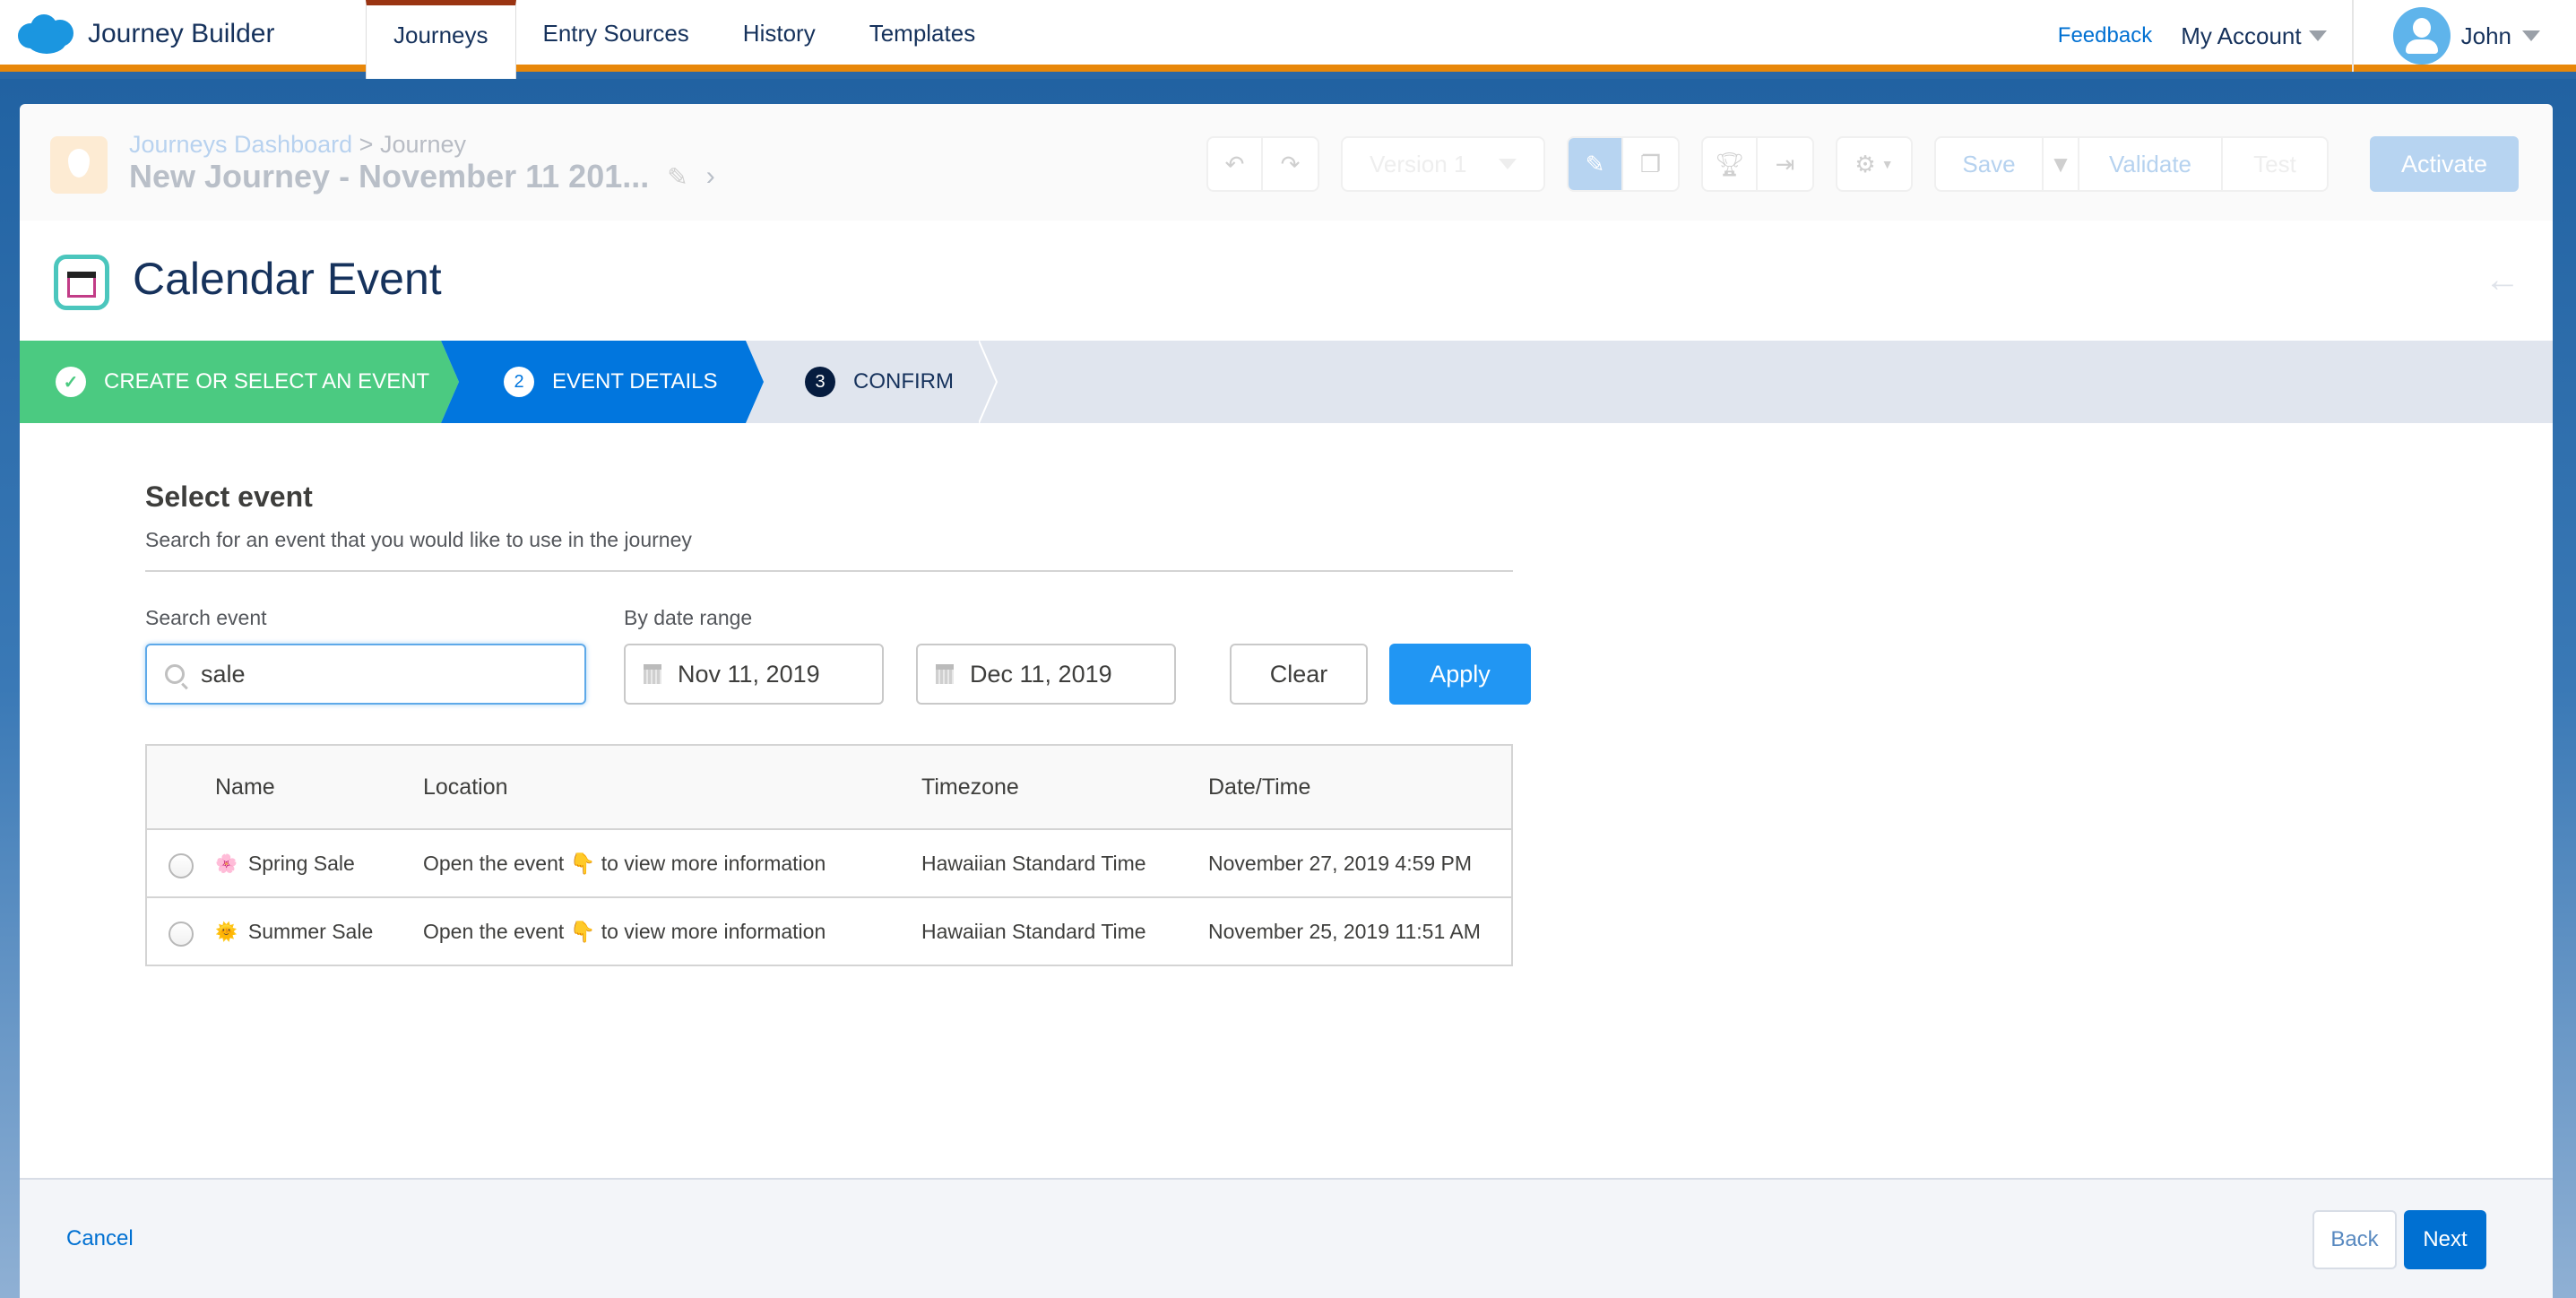 This screenshot has height=1298, width=2576. Describe the element at coordinates (226, 864) in the screenshot. I see `flower-icon: 🌸` at that location.